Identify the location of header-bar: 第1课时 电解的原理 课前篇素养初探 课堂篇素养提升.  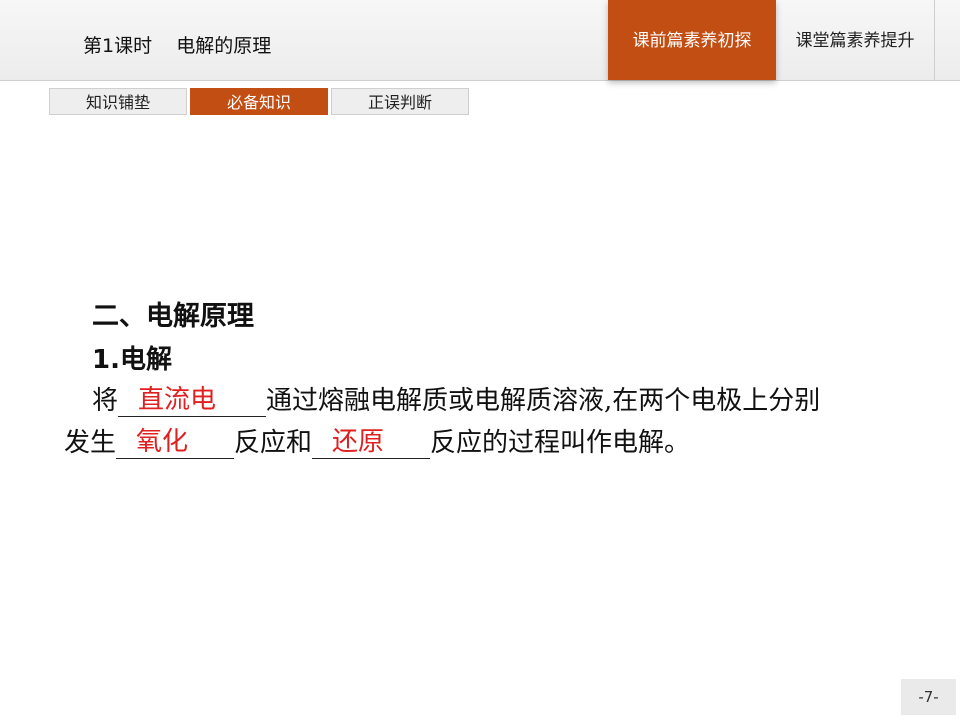
(480, 40).